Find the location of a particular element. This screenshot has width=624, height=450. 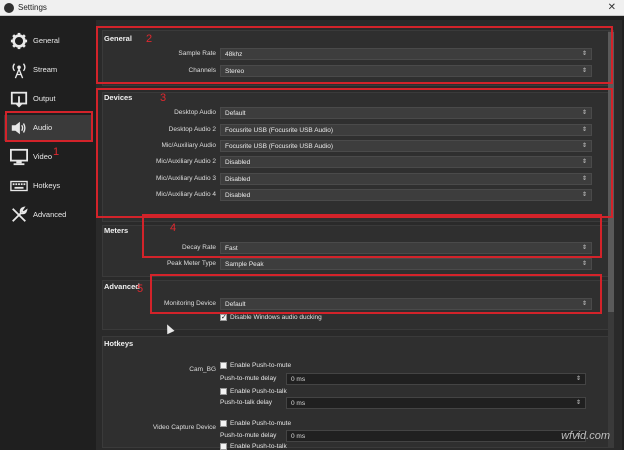

gear-icon is located at coordinates (19, 41).